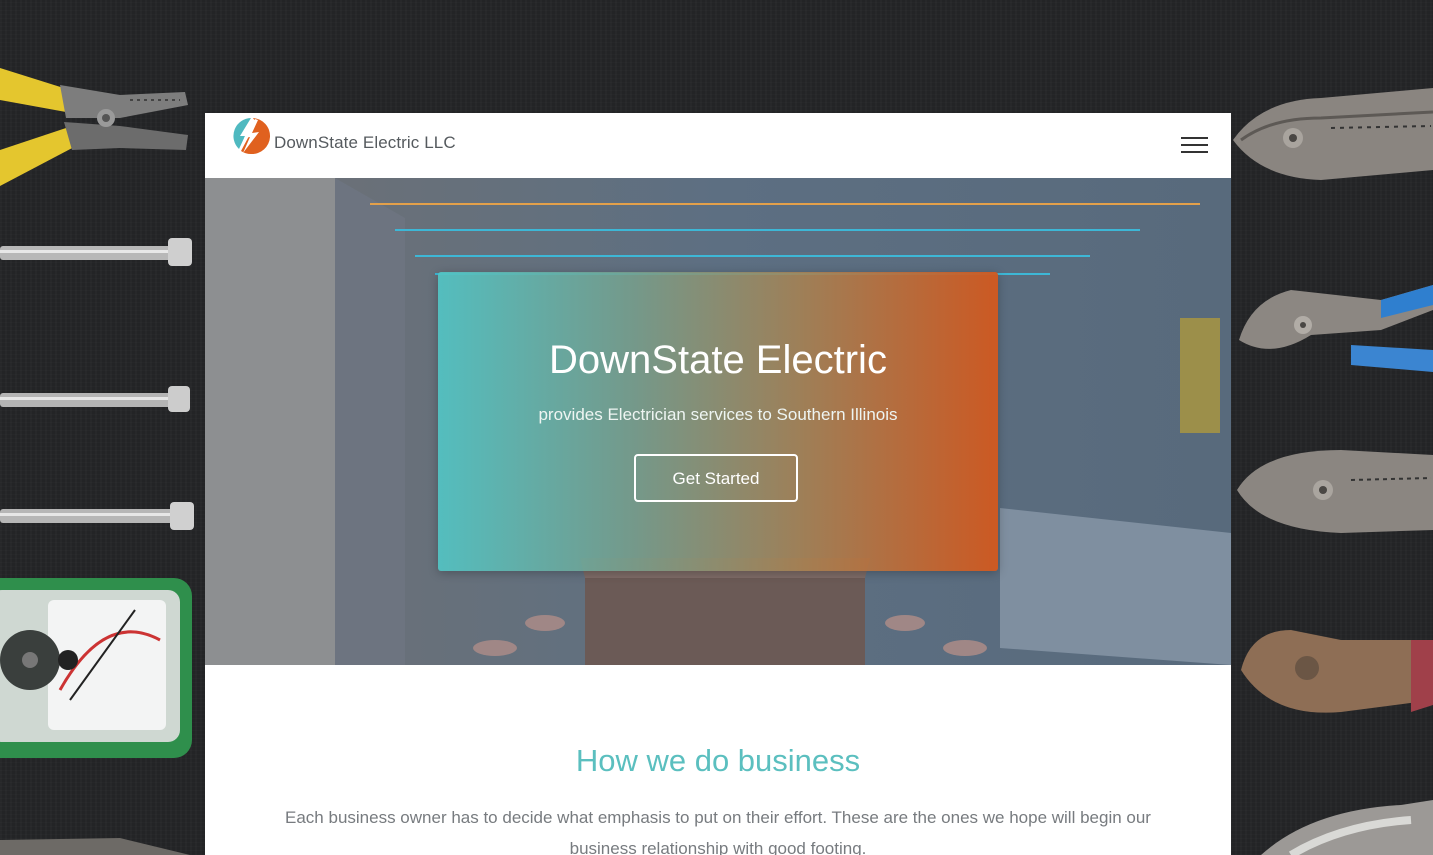 This screenshot has width=1433, height=855. Describe the element at coordinates (1335, 491) in the screenshot. I see `crimping-tool-icon` at that location.